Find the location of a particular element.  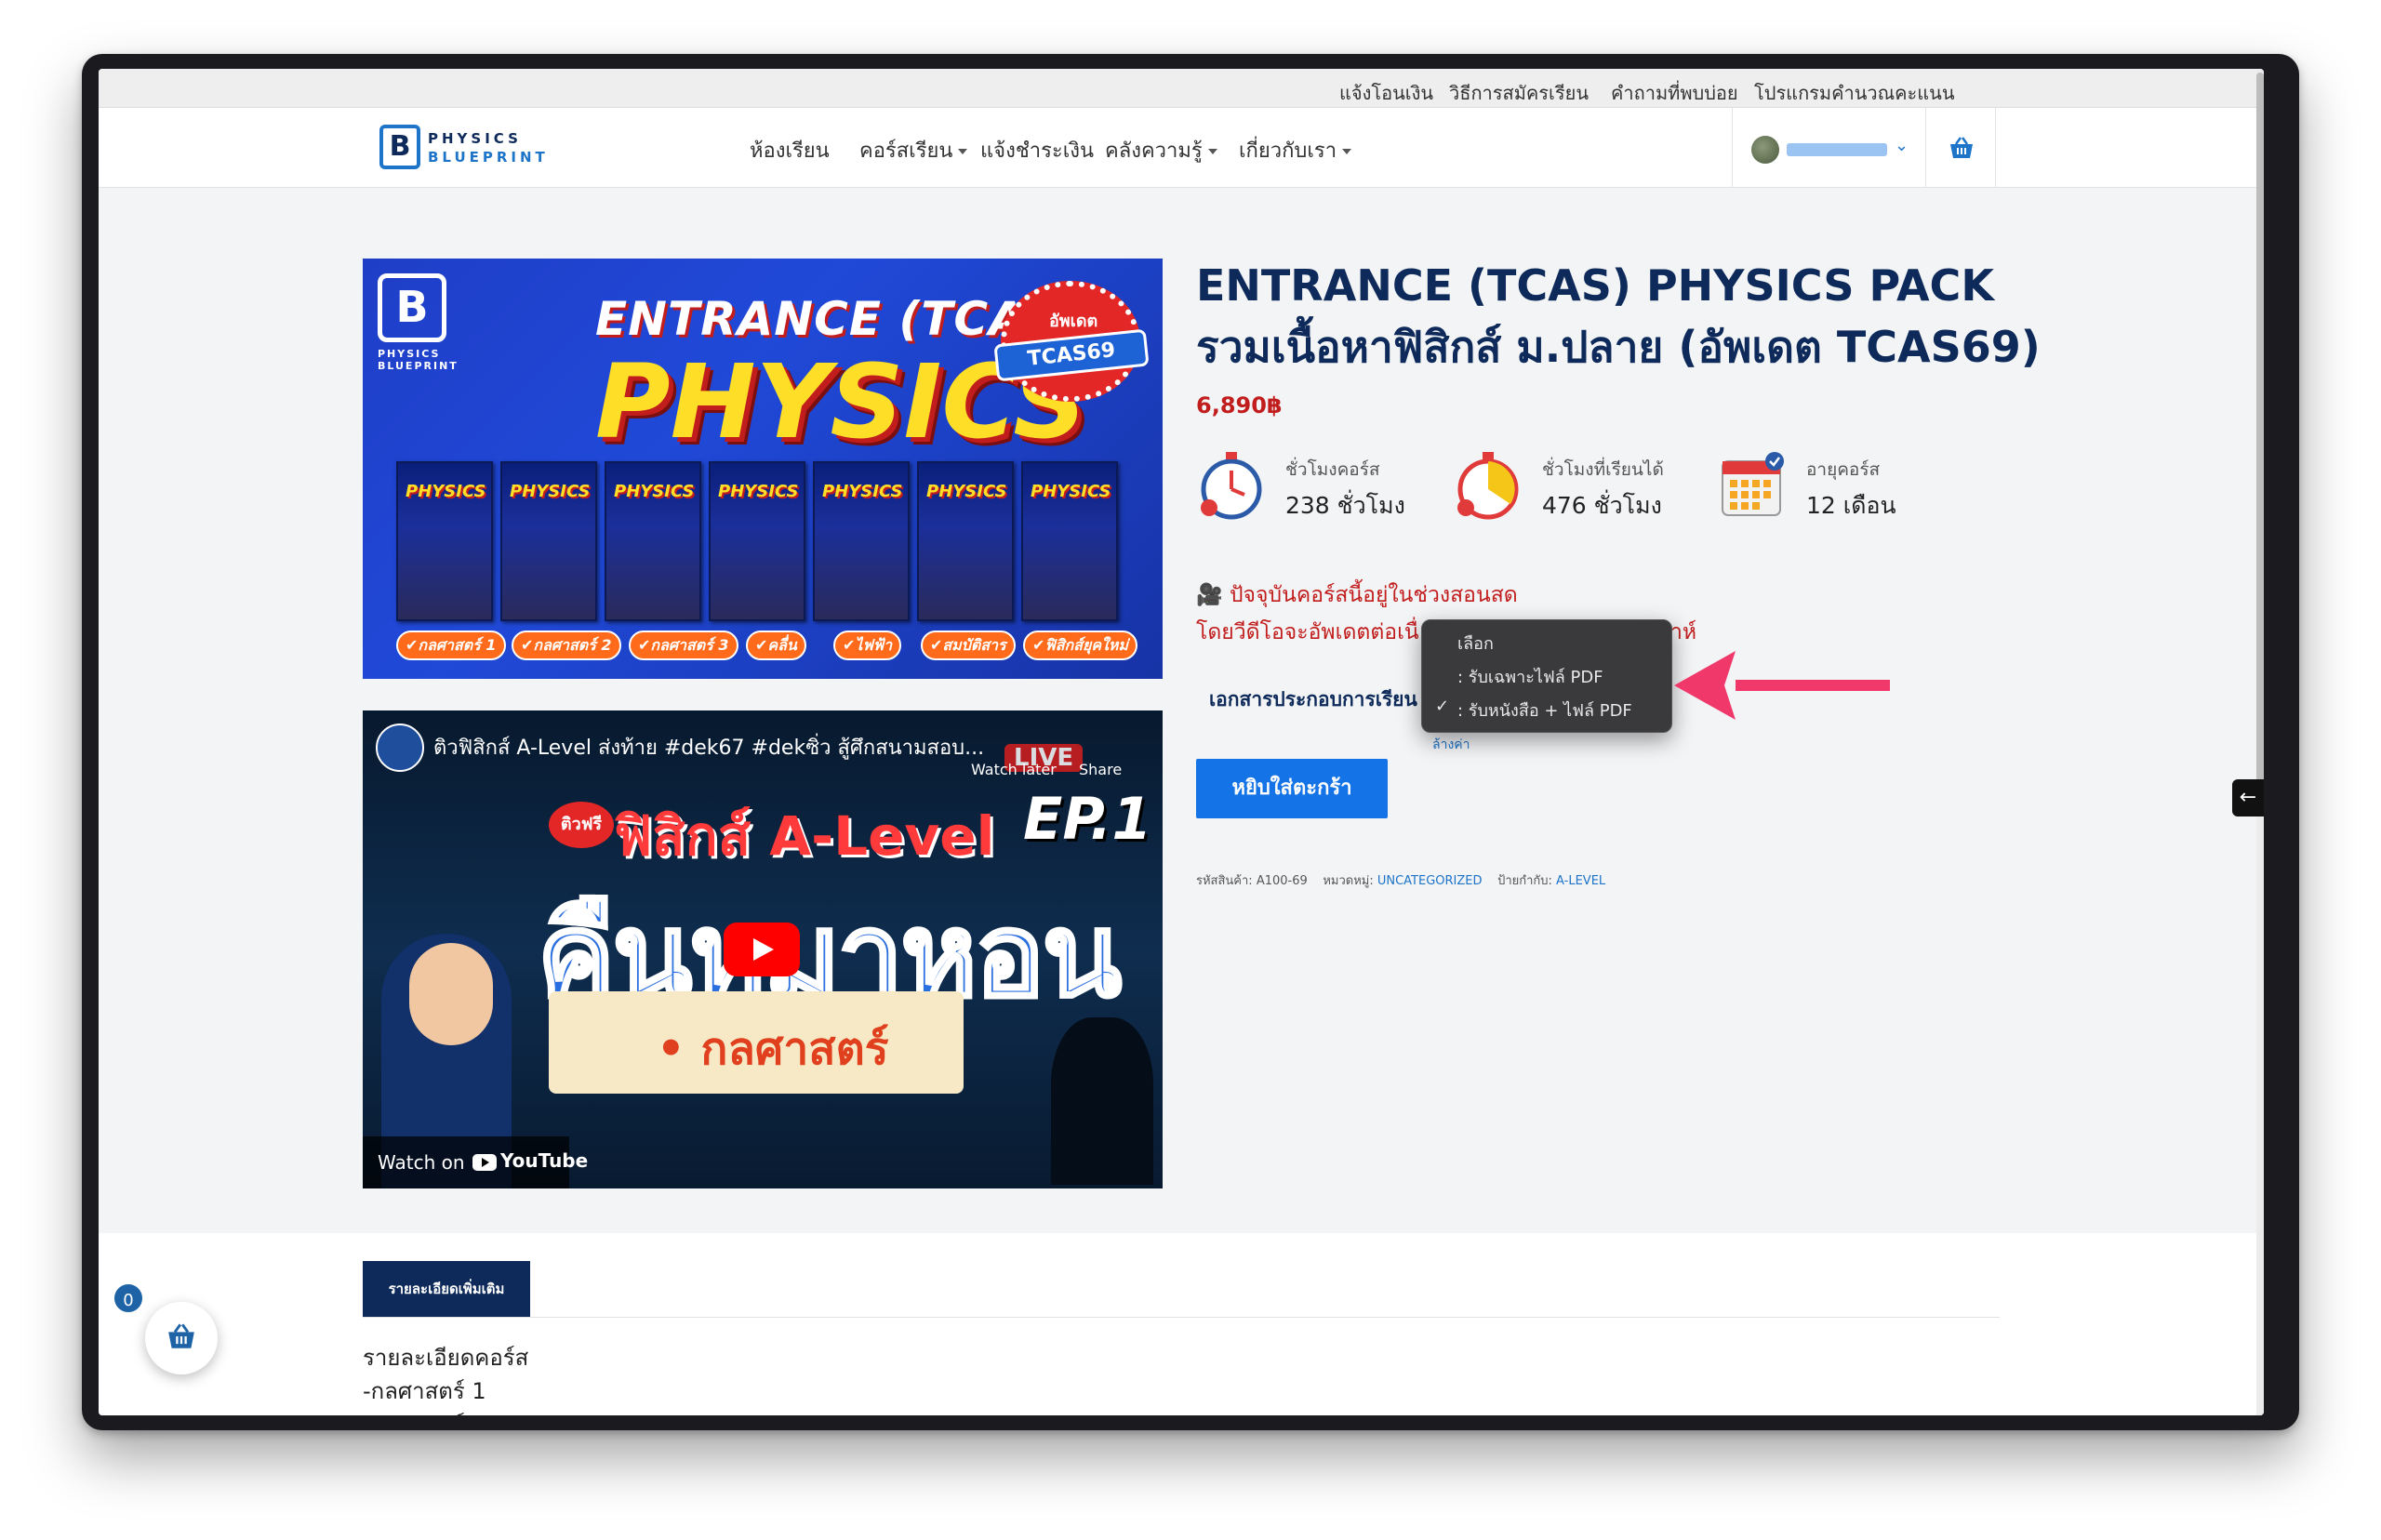

tag-link: A-Level is located at coordinates (1580, 881).